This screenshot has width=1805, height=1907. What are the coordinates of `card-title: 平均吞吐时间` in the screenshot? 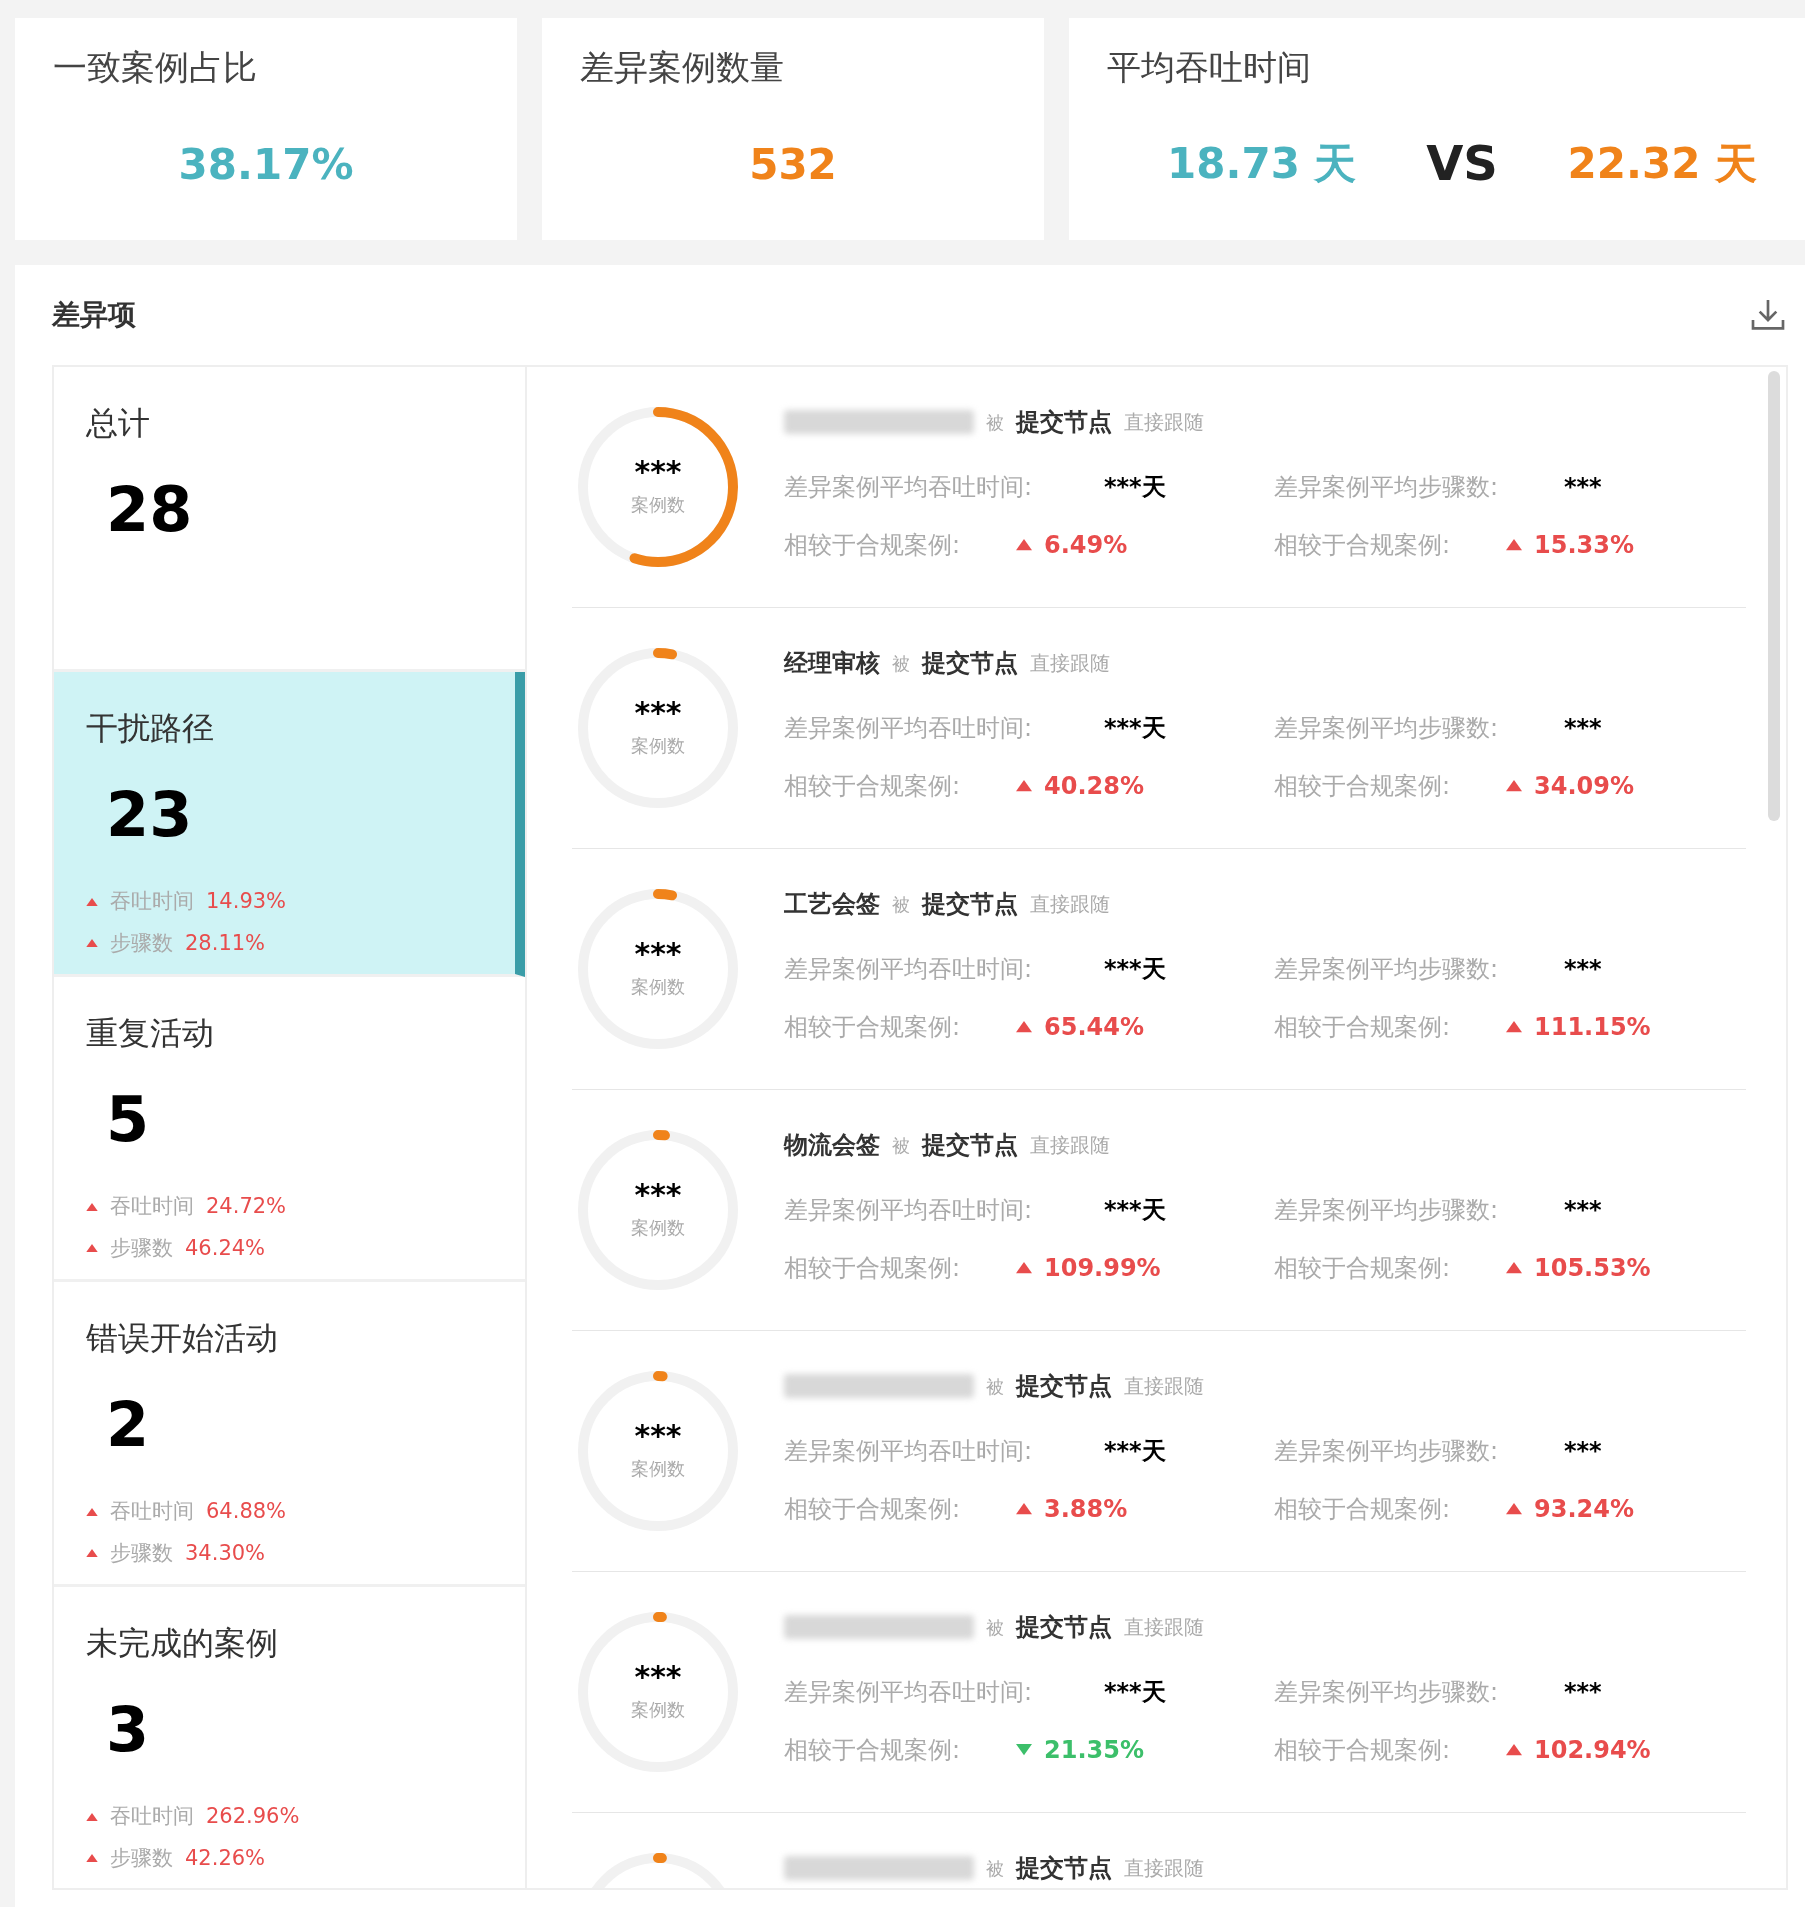 It's located at (1209, 67).